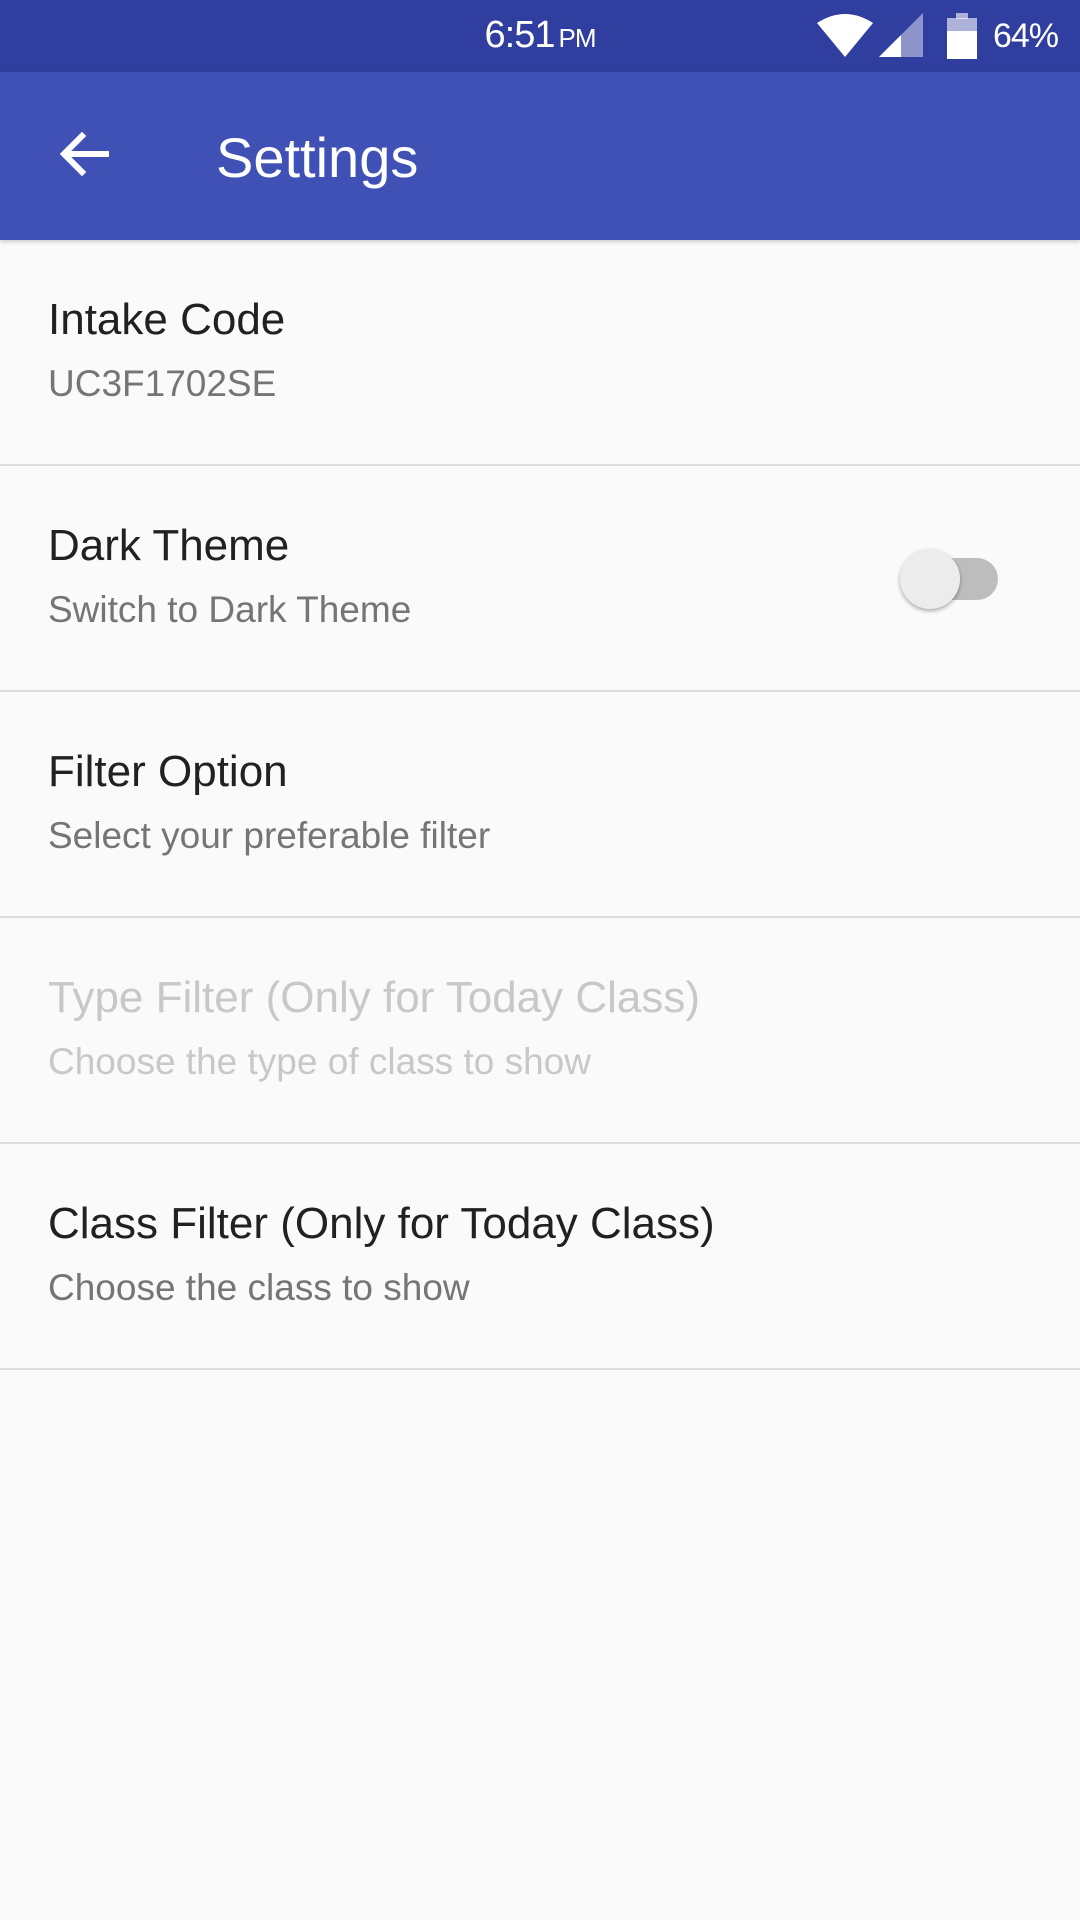 The height and width of the screenshot is (1920, 1080). What do you see at coordinates (520, 35) in the screenshot?
I see `status-time-value: 6:51` at bounding box center [520, 35].